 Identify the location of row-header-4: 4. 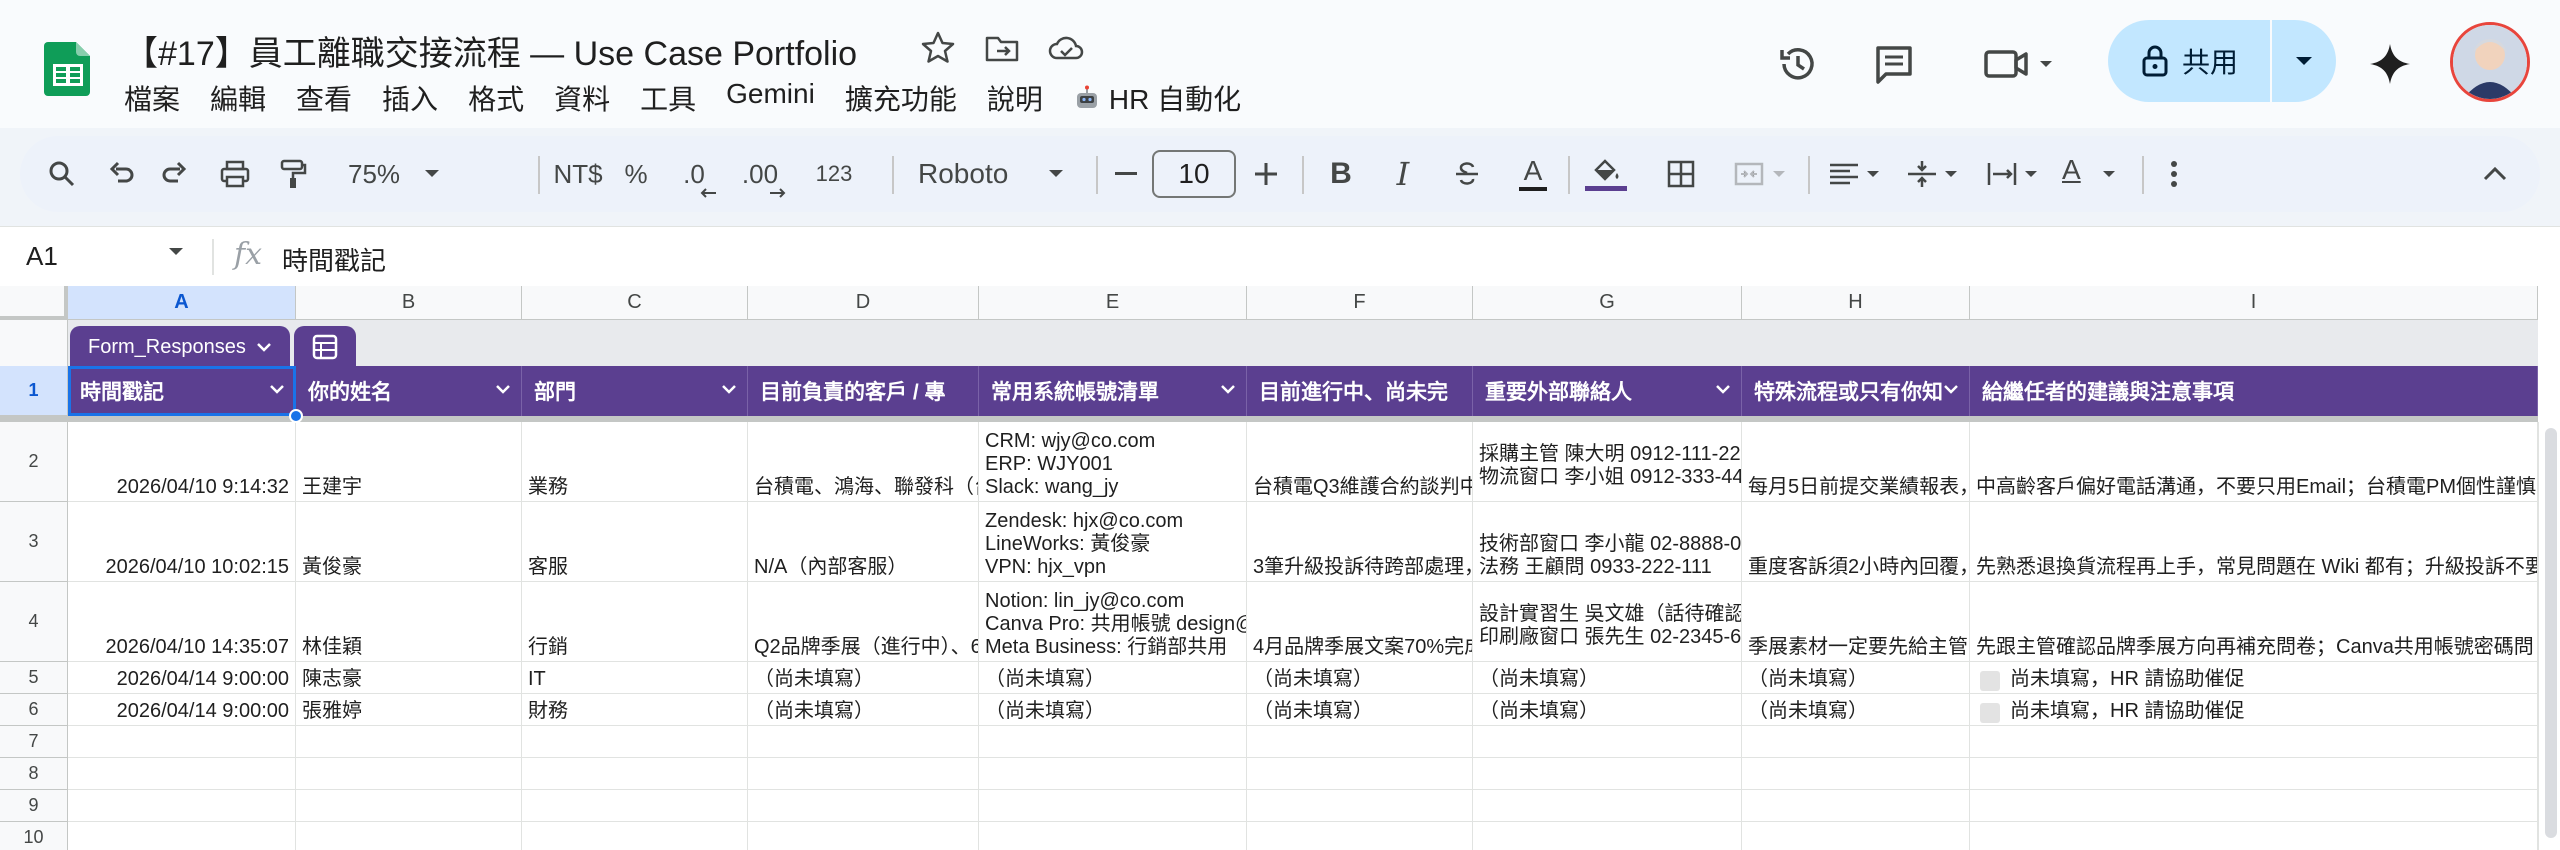
(34, 622).